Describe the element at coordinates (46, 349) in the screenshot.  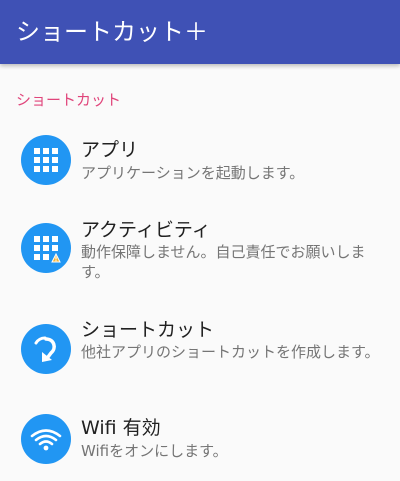
I see `shortcut-arrow-icon` at that location.